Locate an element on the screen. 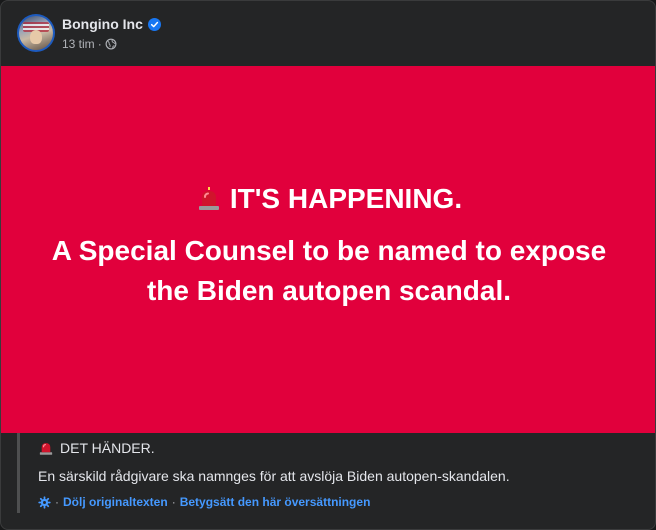 The width and height of the screenshot is (656, 530). rate-translation-link: Betygsätt den här översättningen is located at coordinates (275, 502).